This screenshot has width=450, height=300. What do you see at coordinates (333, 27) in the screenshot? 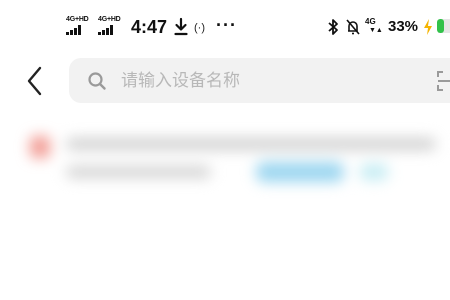
I see `bluetooth-icon` at bounding box center [333, 27].